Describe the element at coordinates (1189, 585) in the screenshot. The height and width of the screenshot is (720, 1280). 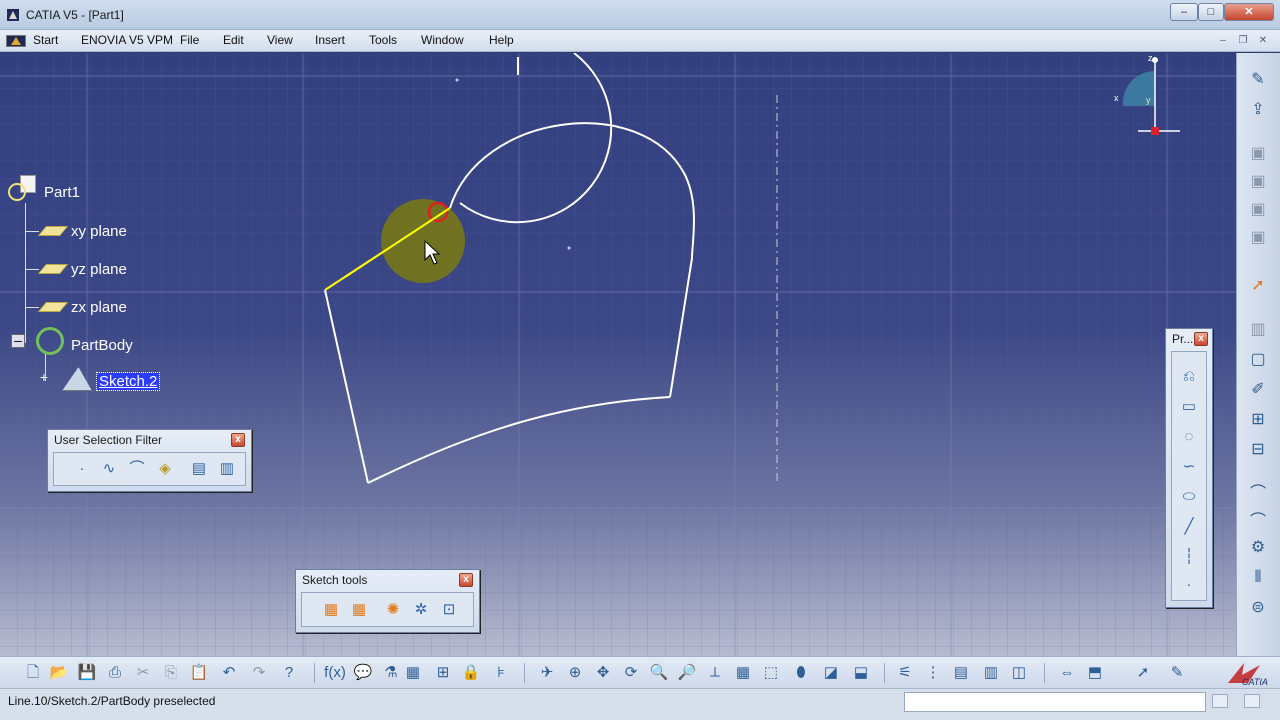
I see `point-icon: ·` at that location.